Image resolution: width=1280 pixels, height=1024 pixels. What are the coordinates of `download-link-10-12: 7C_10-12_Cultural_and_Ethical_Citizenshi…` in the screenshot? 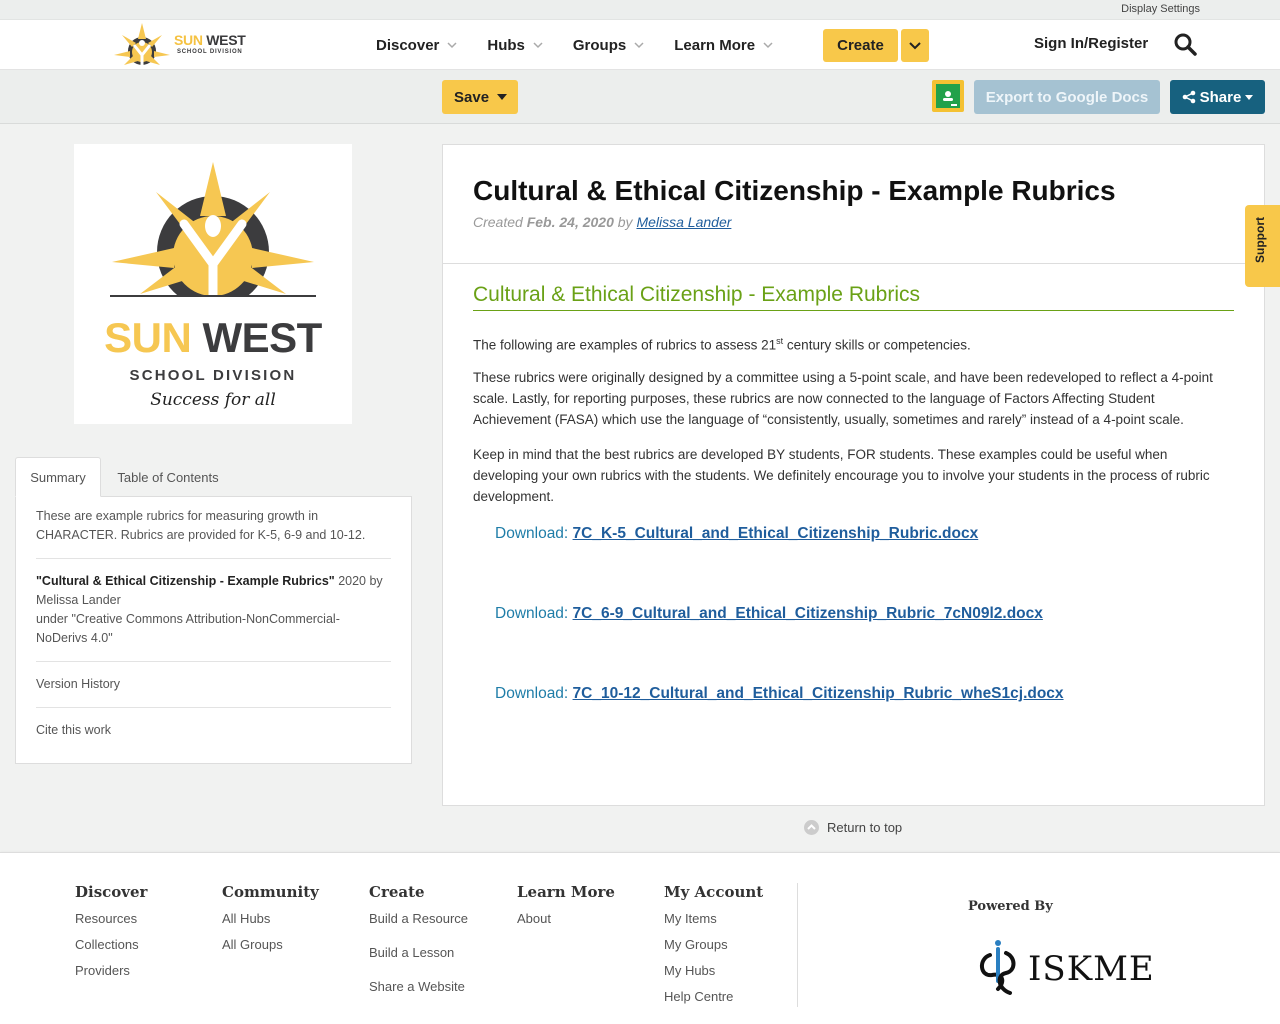 It's located at (818, 693).